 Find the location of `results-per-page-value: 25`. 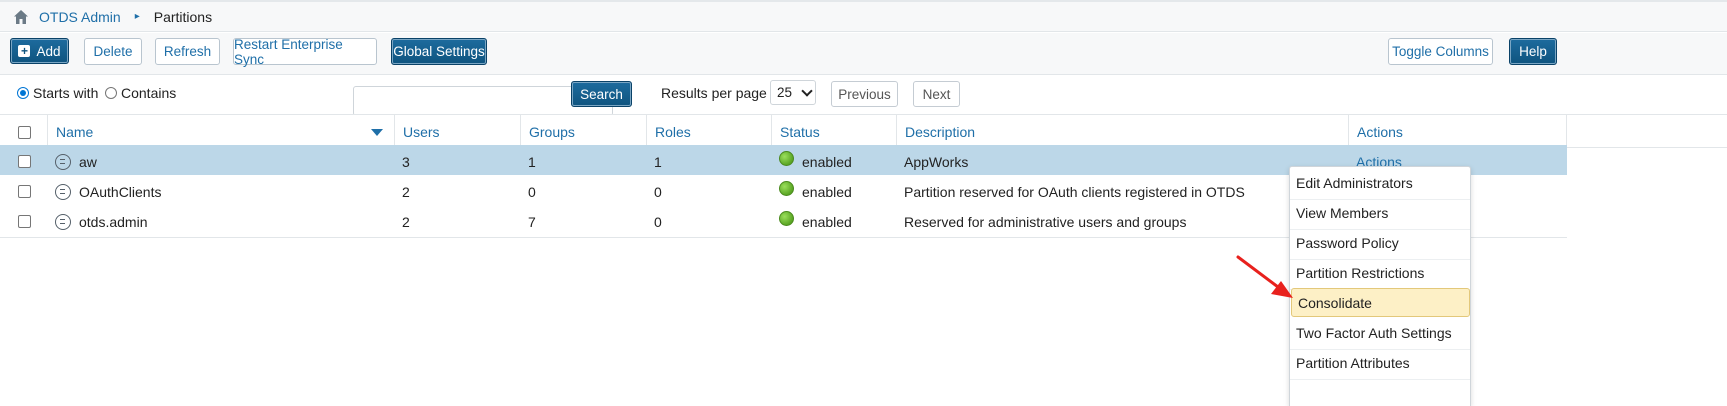

results-per-page-value: 25 is located at coordinates (785, 92).